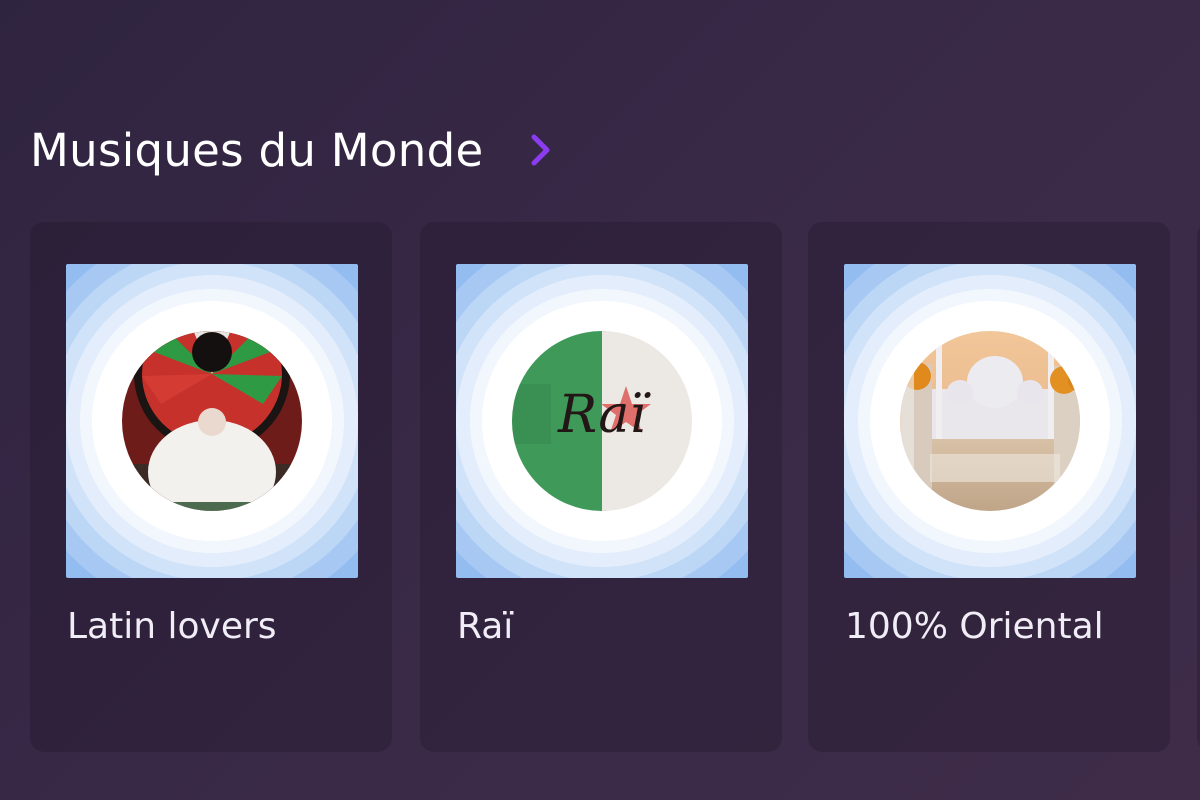  Describe the element at coordinates (485, 626) in the screenshot. I see `playlist-title: Raï` at that location.